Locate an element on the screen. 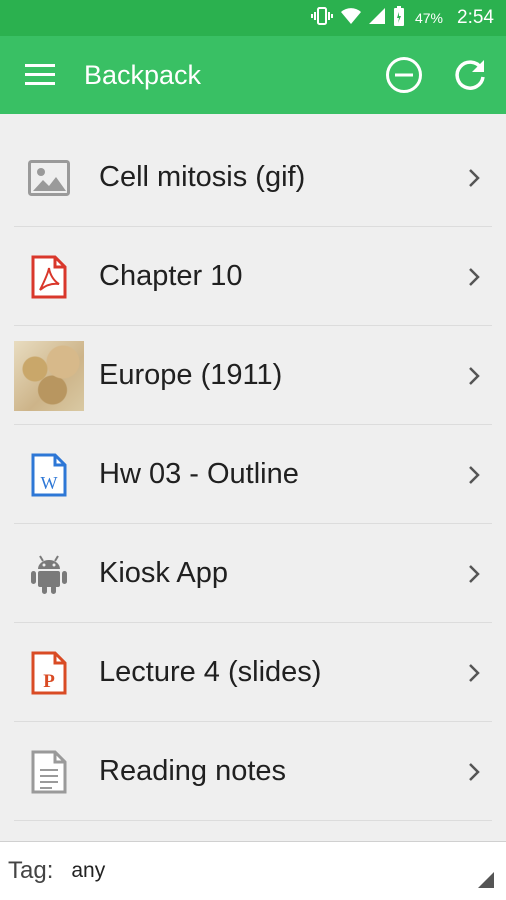 The width and height of the screenshot is (506, 900). refresh-icon is located at coordinates (470, 75).